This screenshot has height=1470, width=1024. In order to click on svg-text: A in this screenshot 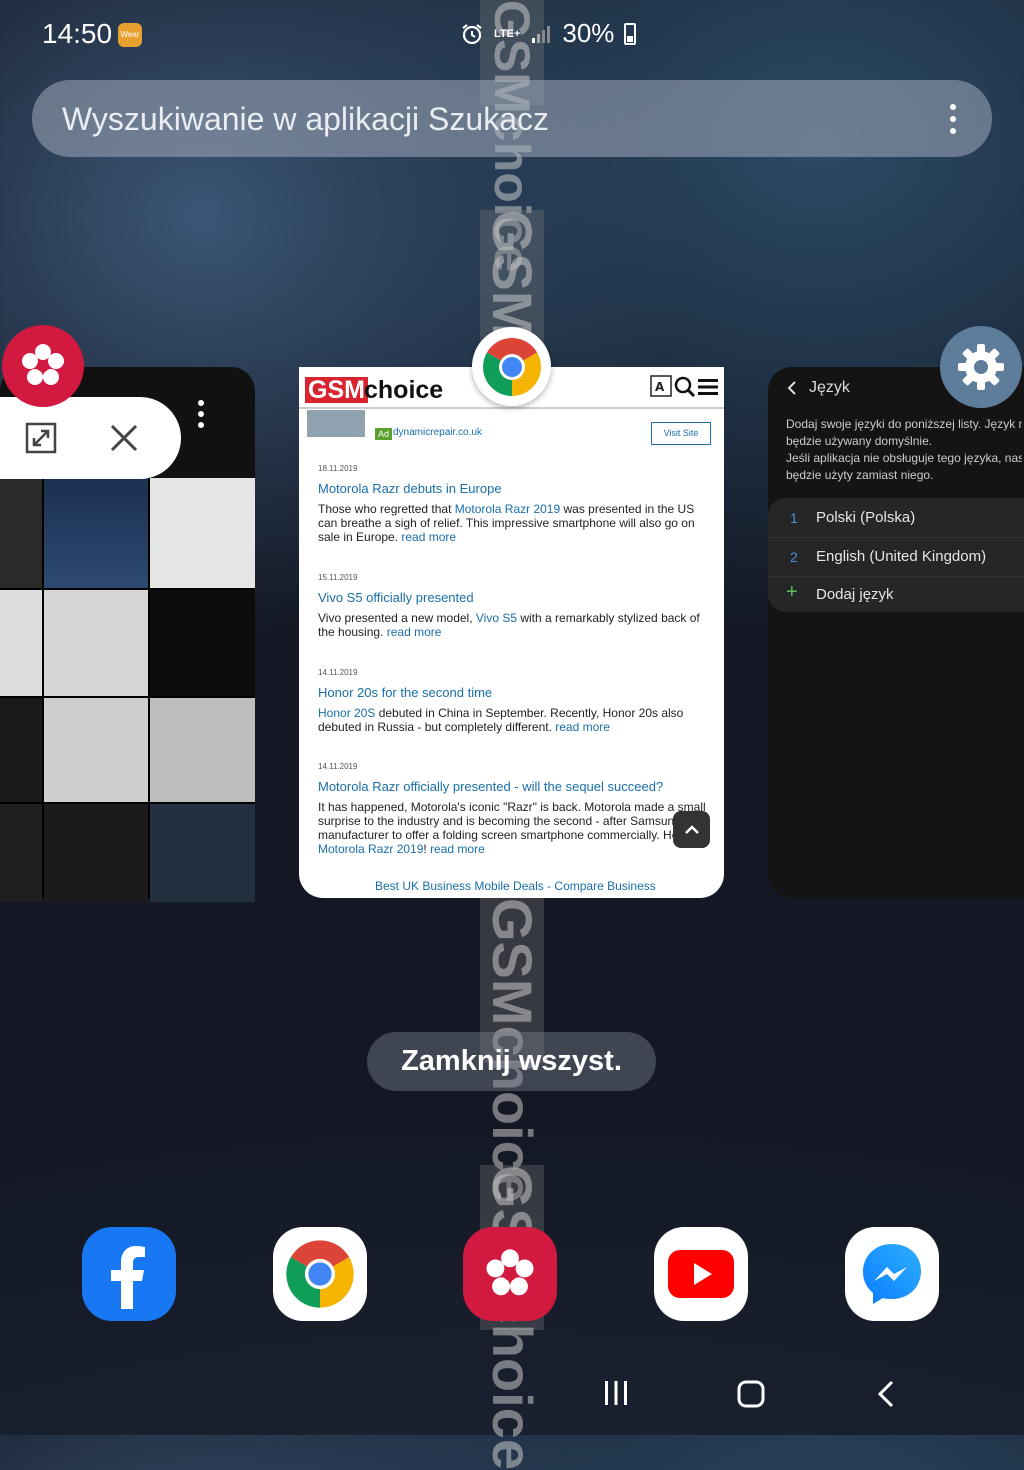, I will do `click(660, 387)`.